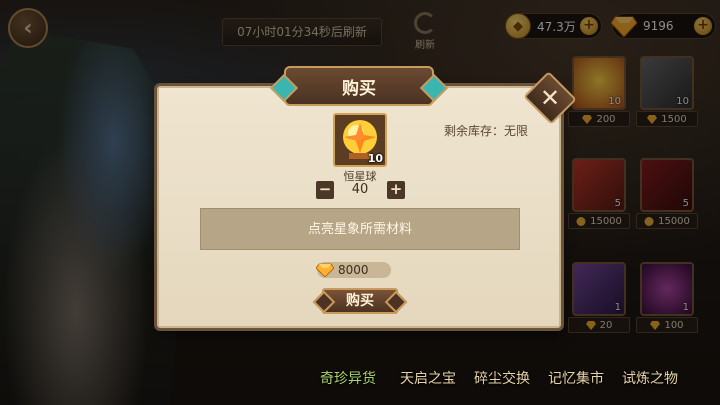  Describe the element at coordinates (576, 381) in the screenshot. I see `tab-memory-market: 记忆集市` at that location.